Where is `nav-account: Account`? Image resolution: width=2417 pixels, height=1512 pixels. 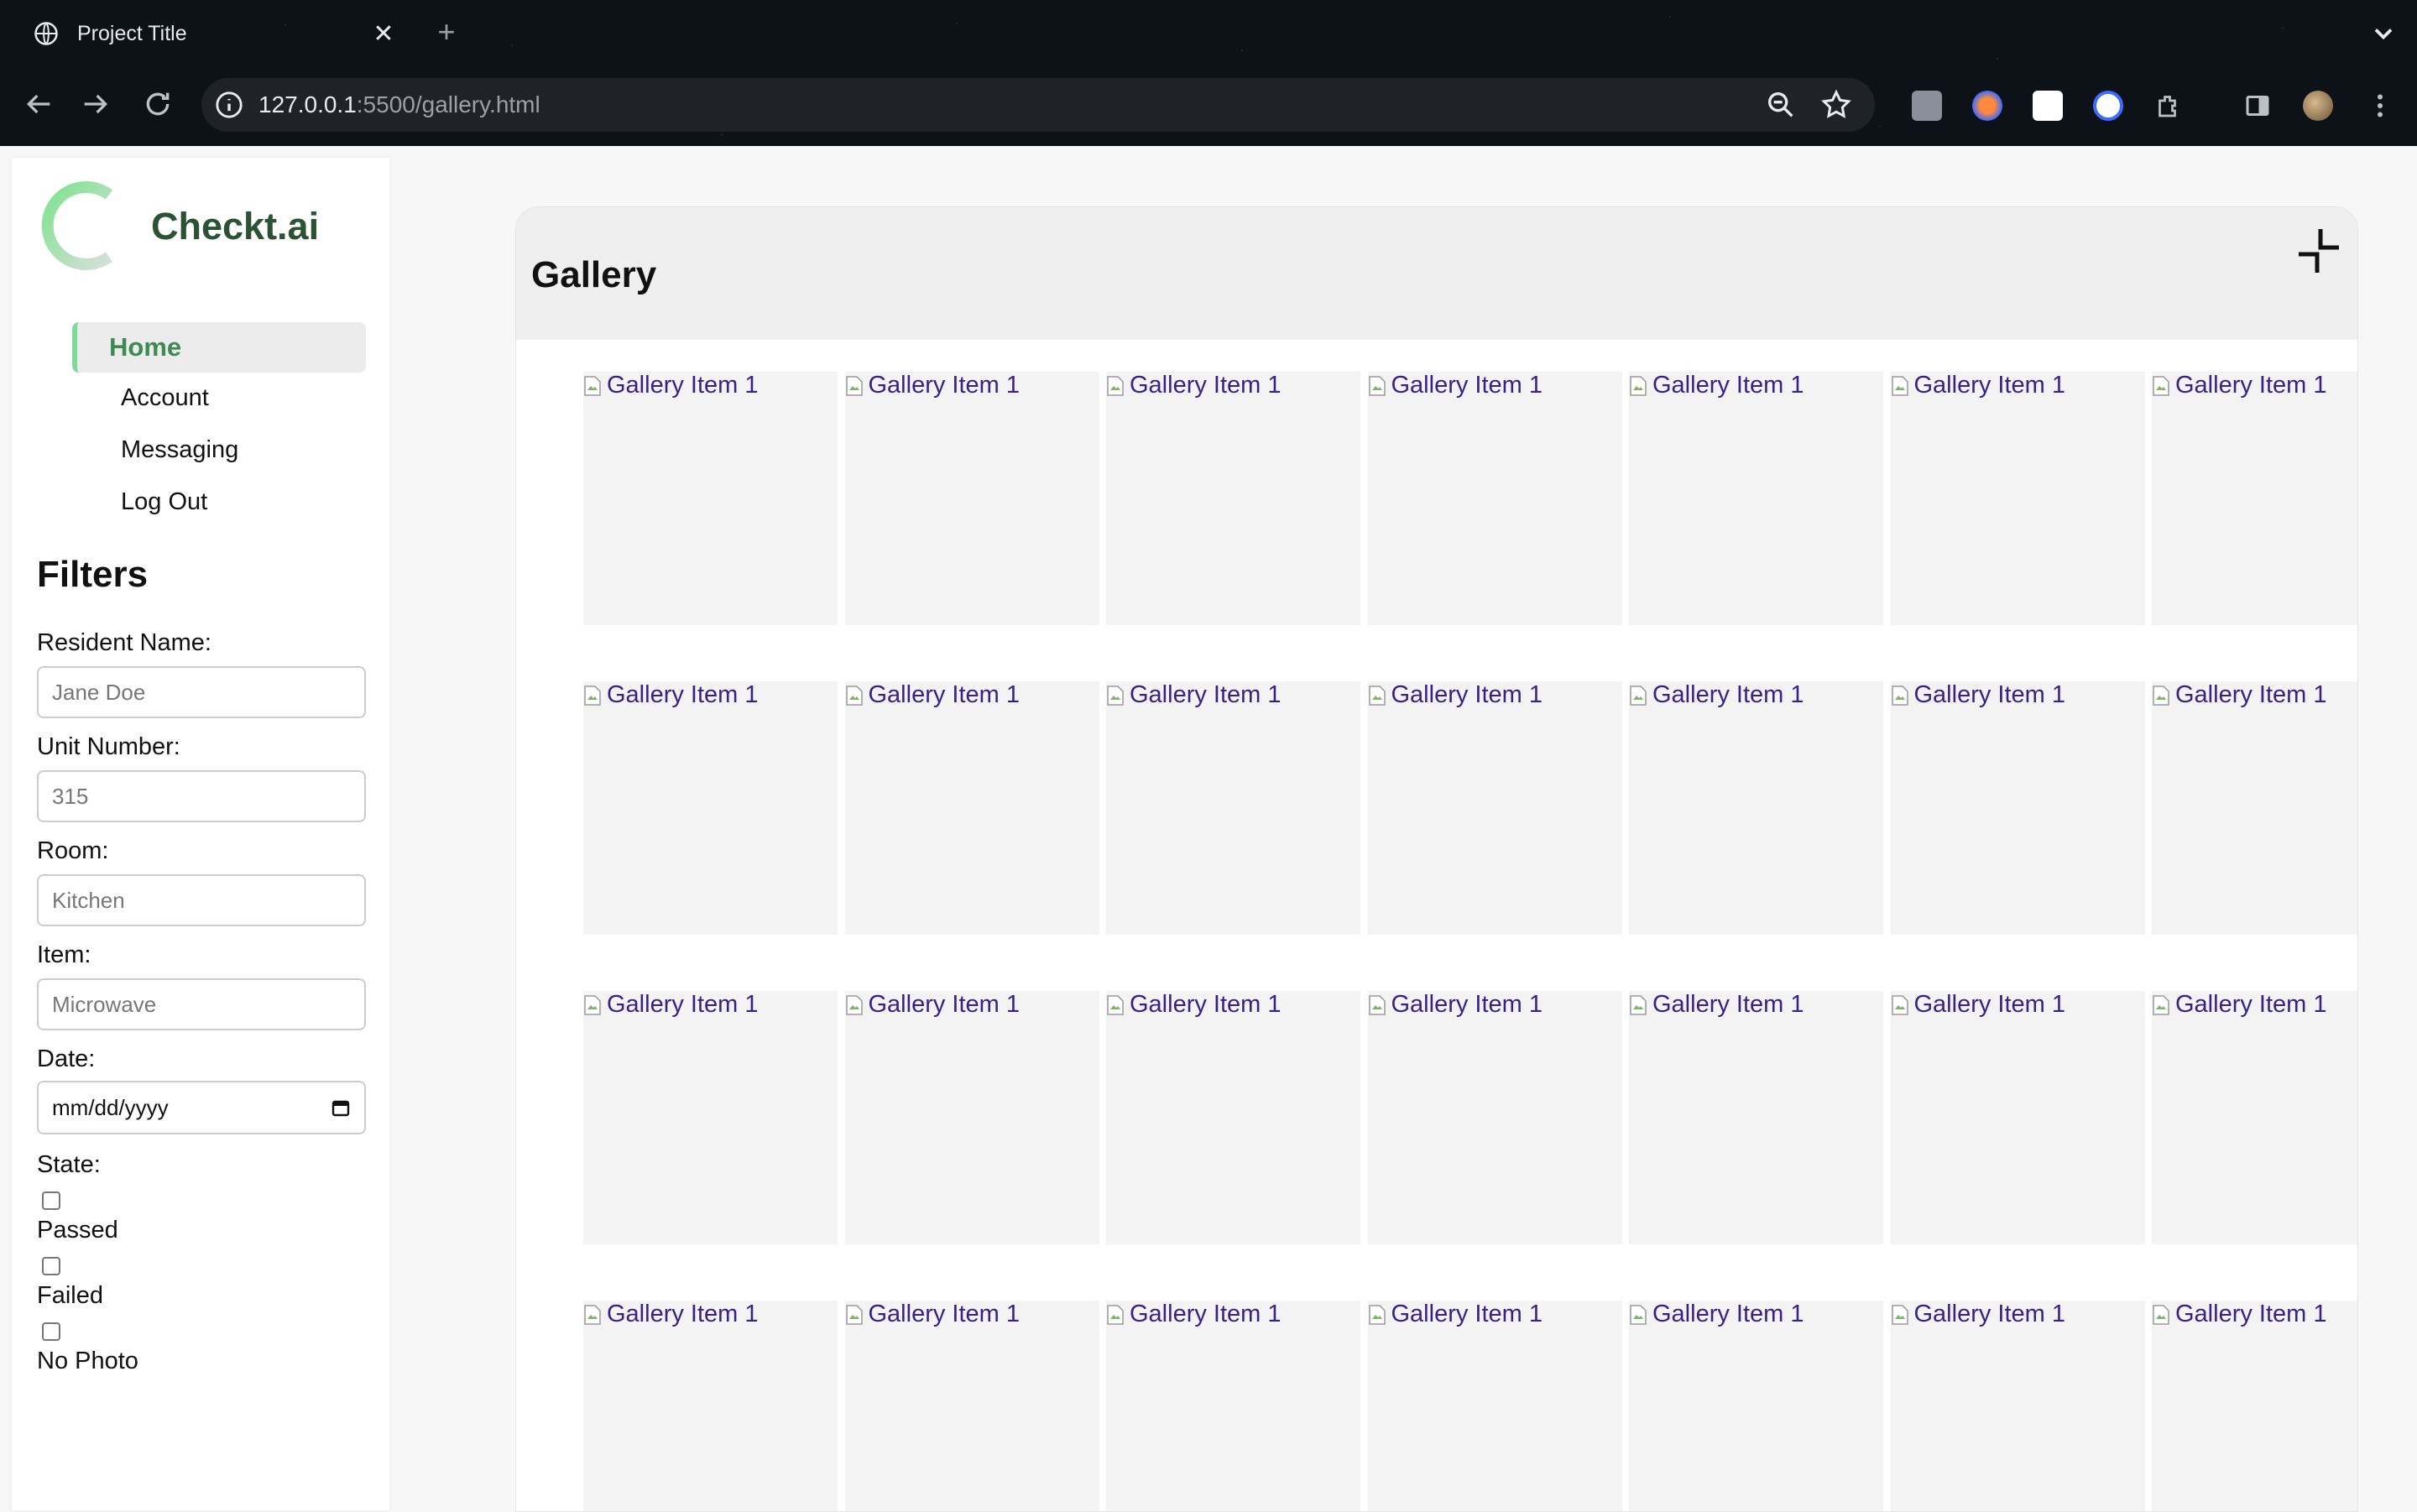 nav-account: Account is located at coordinates (165, 398).